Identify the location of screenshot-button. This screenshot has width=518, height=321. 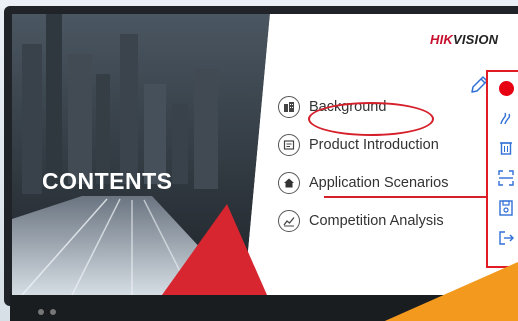
(506, 178).